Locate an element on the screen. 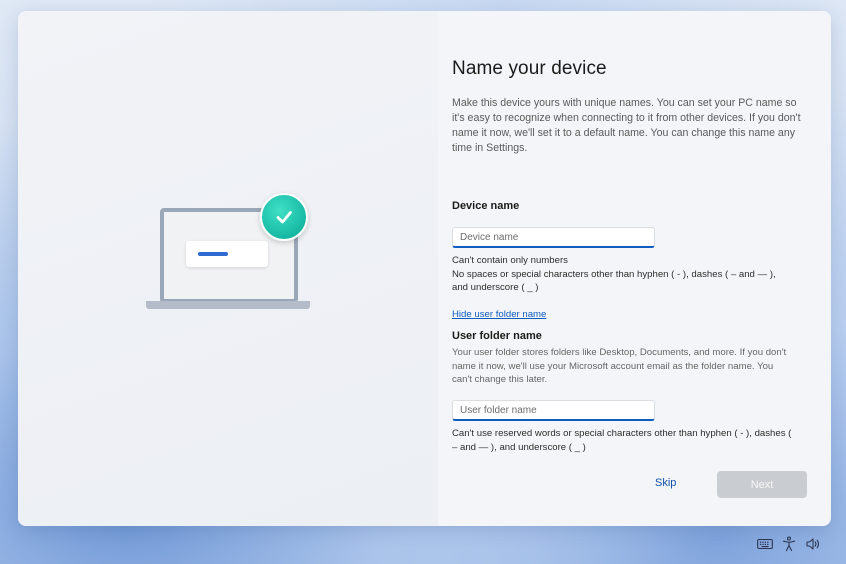 The height and width of the screenshot is (564, 846). skip-button: Skip is located at coordinates (668, 483).